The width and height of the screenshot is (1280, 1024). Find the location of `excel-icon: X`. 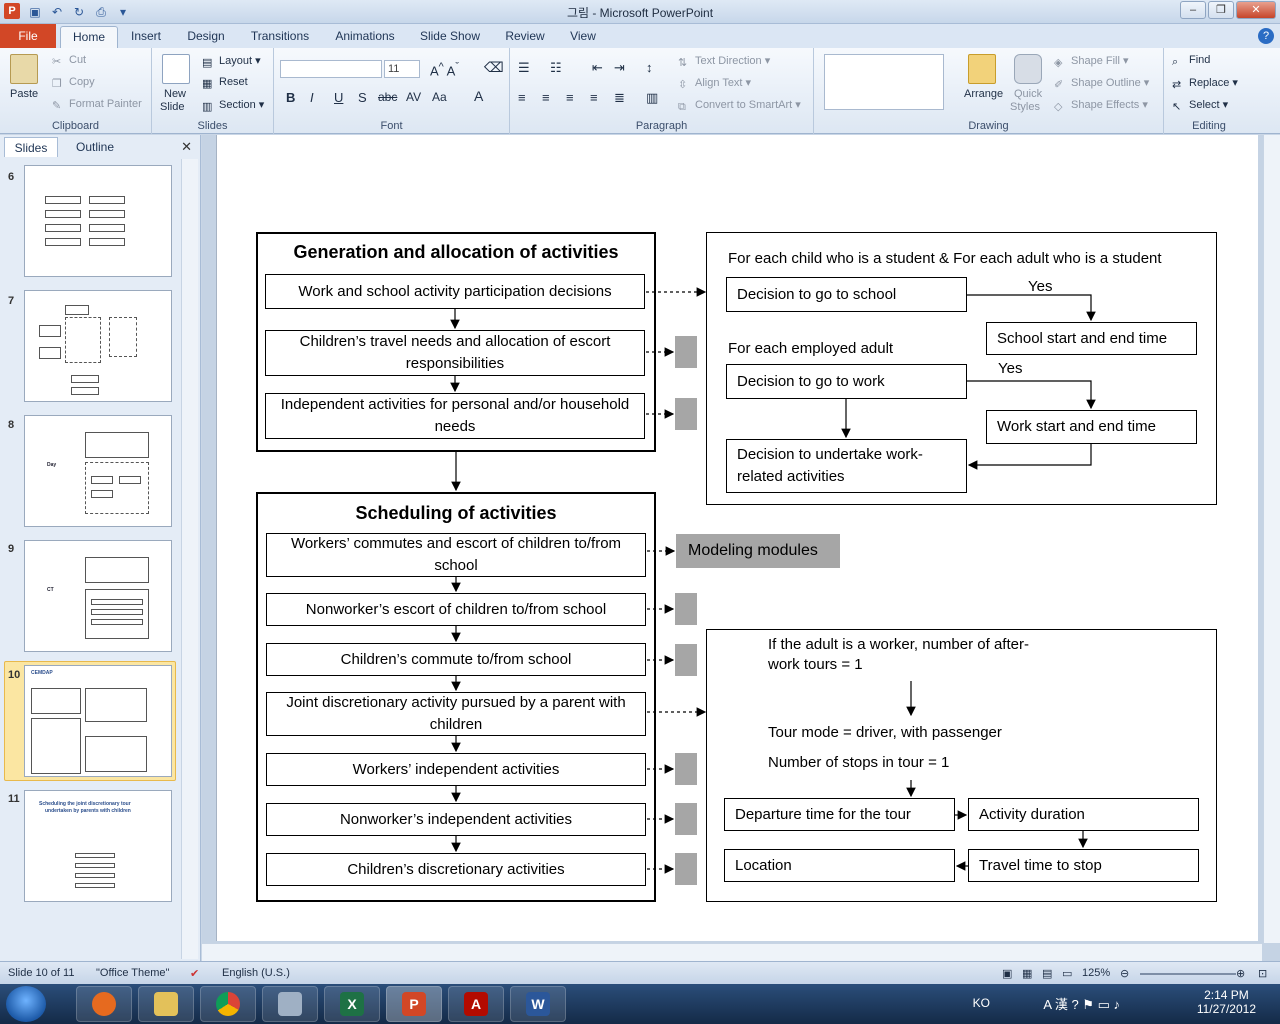

excel-icon: X is located at coordinates (352, 1004).